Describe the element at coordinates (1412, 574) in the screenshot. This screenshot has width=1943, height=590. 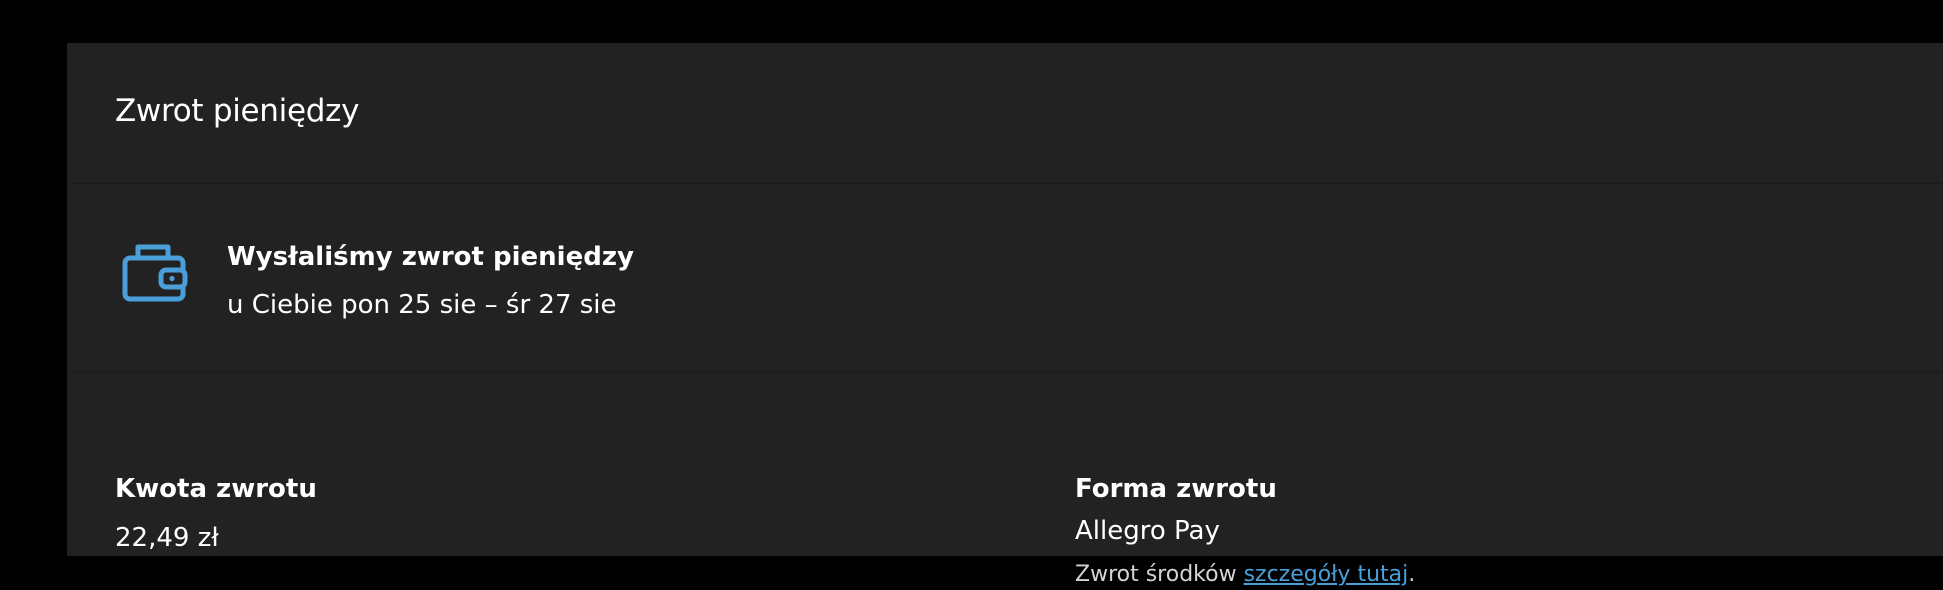
I see `refund-note-suffix: .` at that location.